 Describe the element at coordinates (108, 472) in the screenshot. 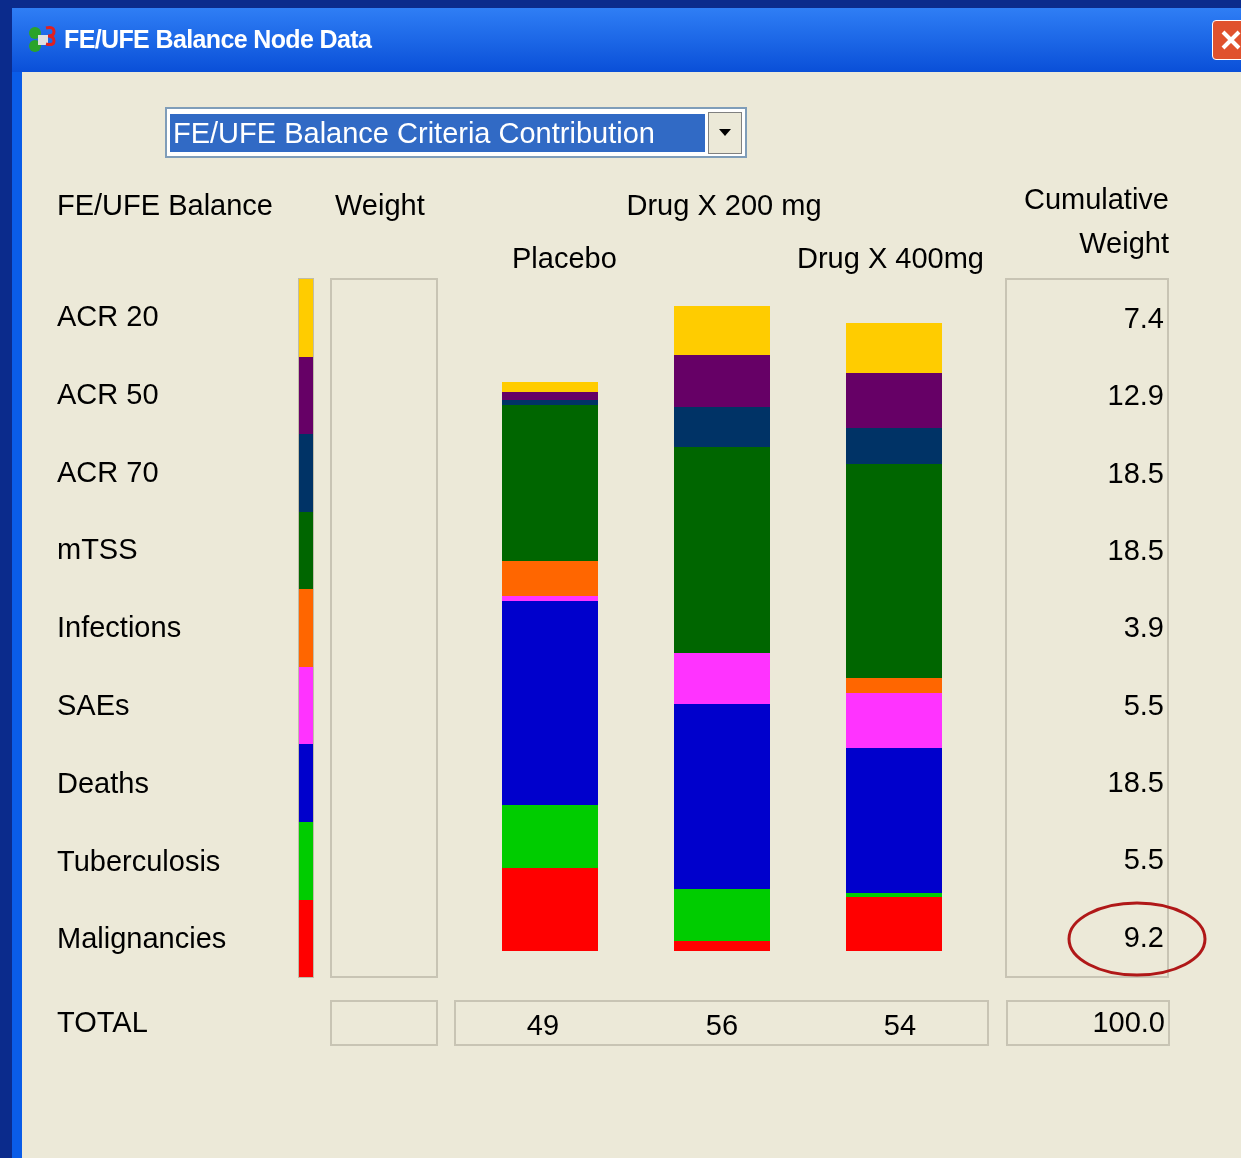

I see `criterion-label: ACR 70` at that location.